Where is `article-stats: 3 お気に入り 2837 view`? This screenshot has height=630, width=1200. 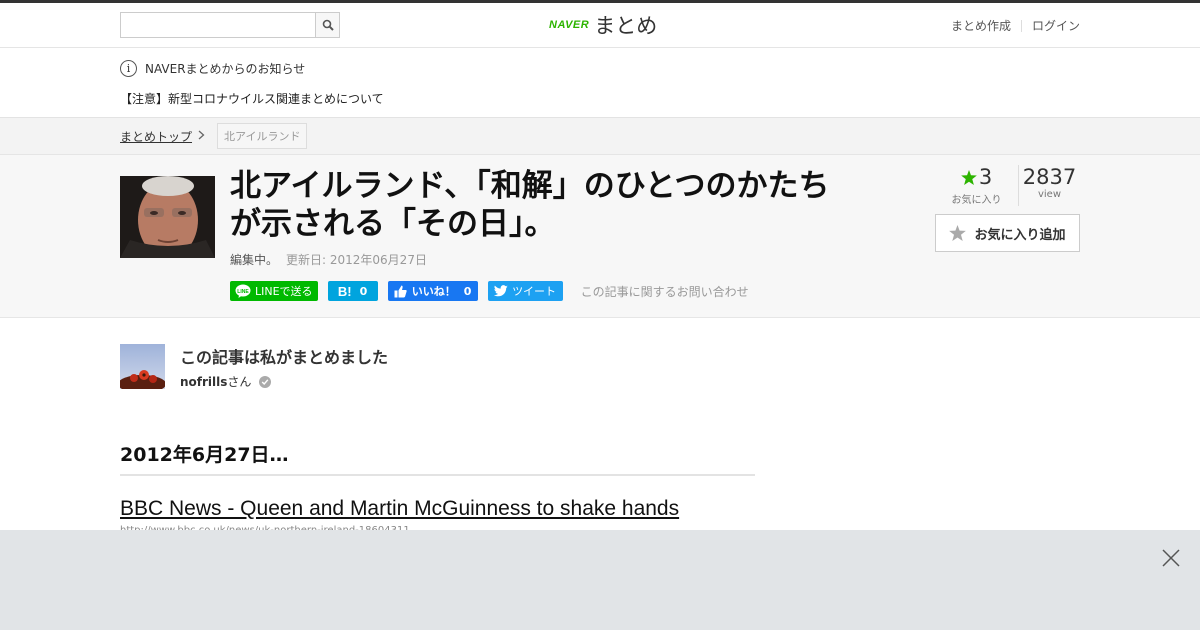
article-stats: 3 お気に入り 2837 view is located at coordinates (1007, 185).